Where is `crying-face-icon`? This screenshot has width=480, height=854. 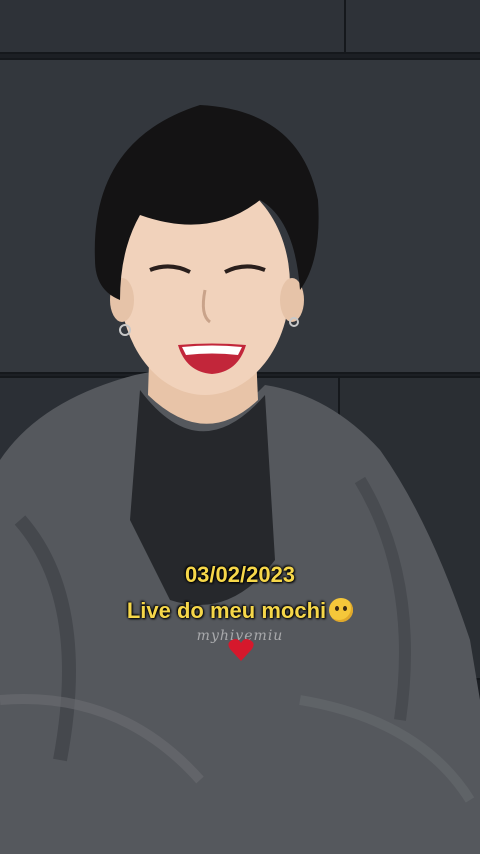 crying-face-icon is located at coordinates (341, 610).